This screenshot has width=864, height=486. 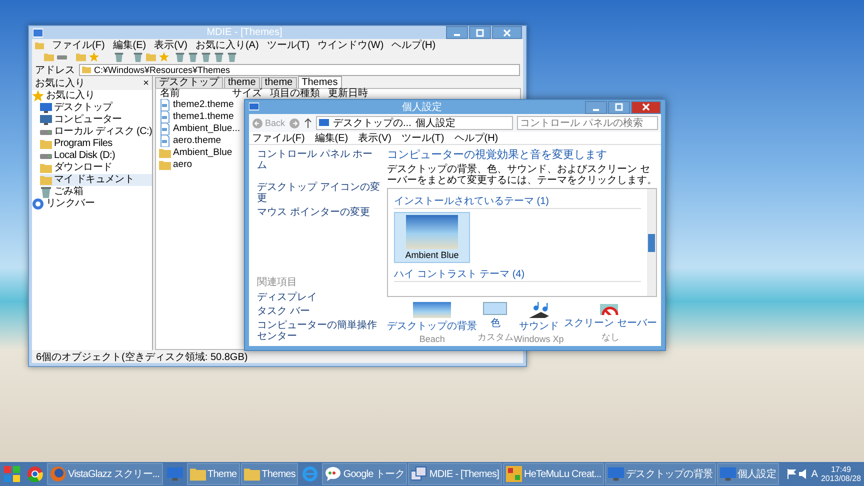 What do you see at coordinates (791, 474) in the screenshot?
I see `flag-icon` at bounding box center [791, 474].